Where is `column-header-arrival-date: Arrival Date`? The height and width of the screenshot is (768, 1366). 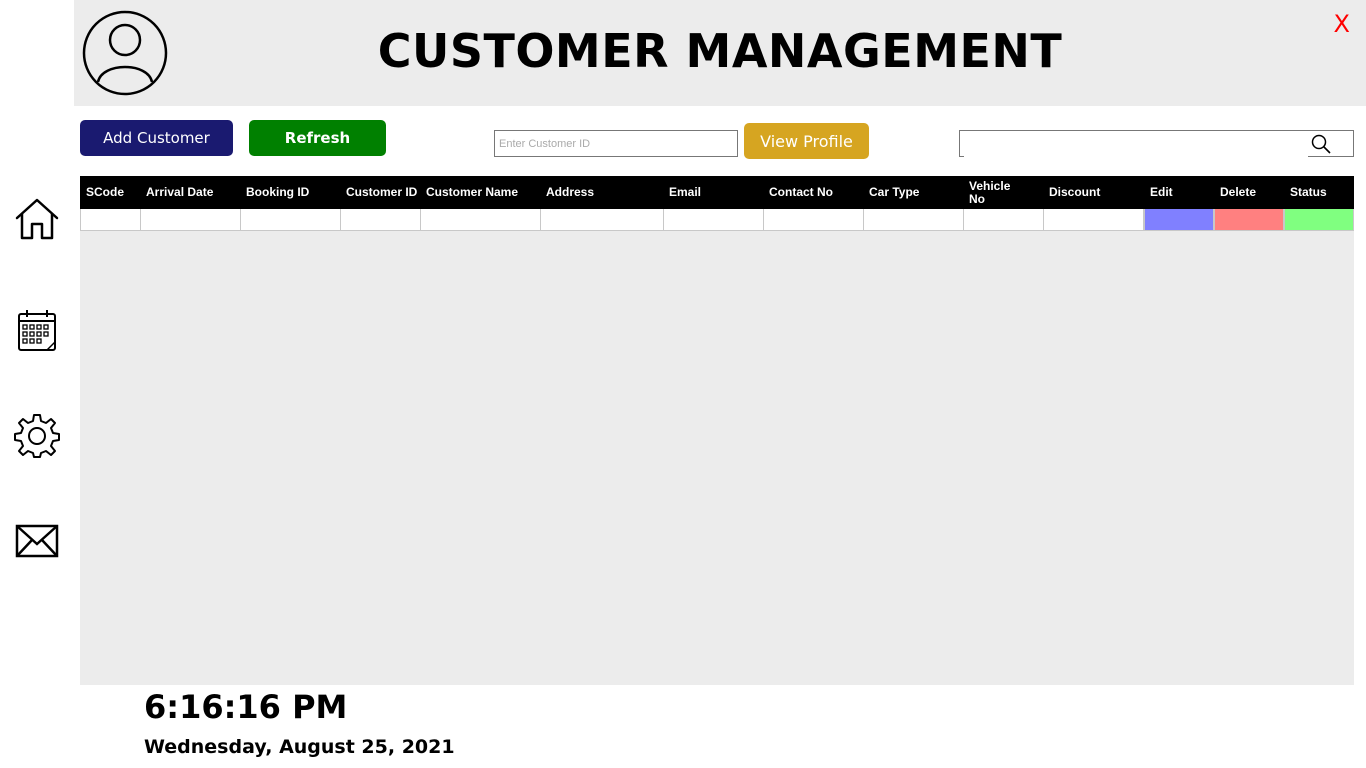
column-header-arrival-date: Arrival Date is located at coordinates (190, 192).